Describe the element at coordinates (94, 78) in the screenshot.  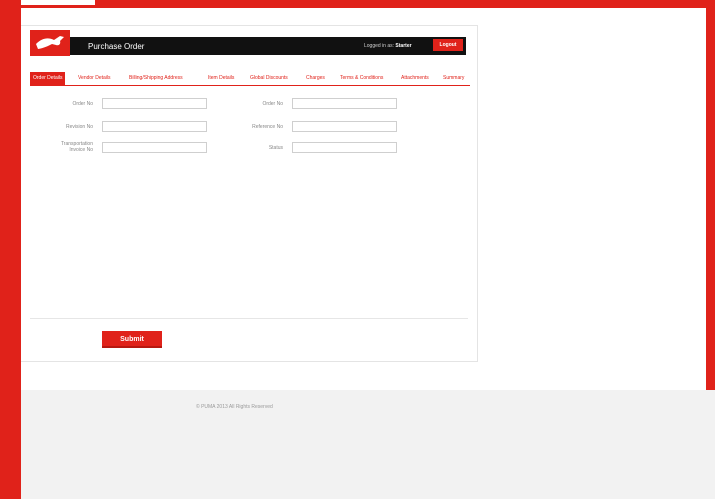
I see `tab-vendor-details: Vendor Details` at that location.